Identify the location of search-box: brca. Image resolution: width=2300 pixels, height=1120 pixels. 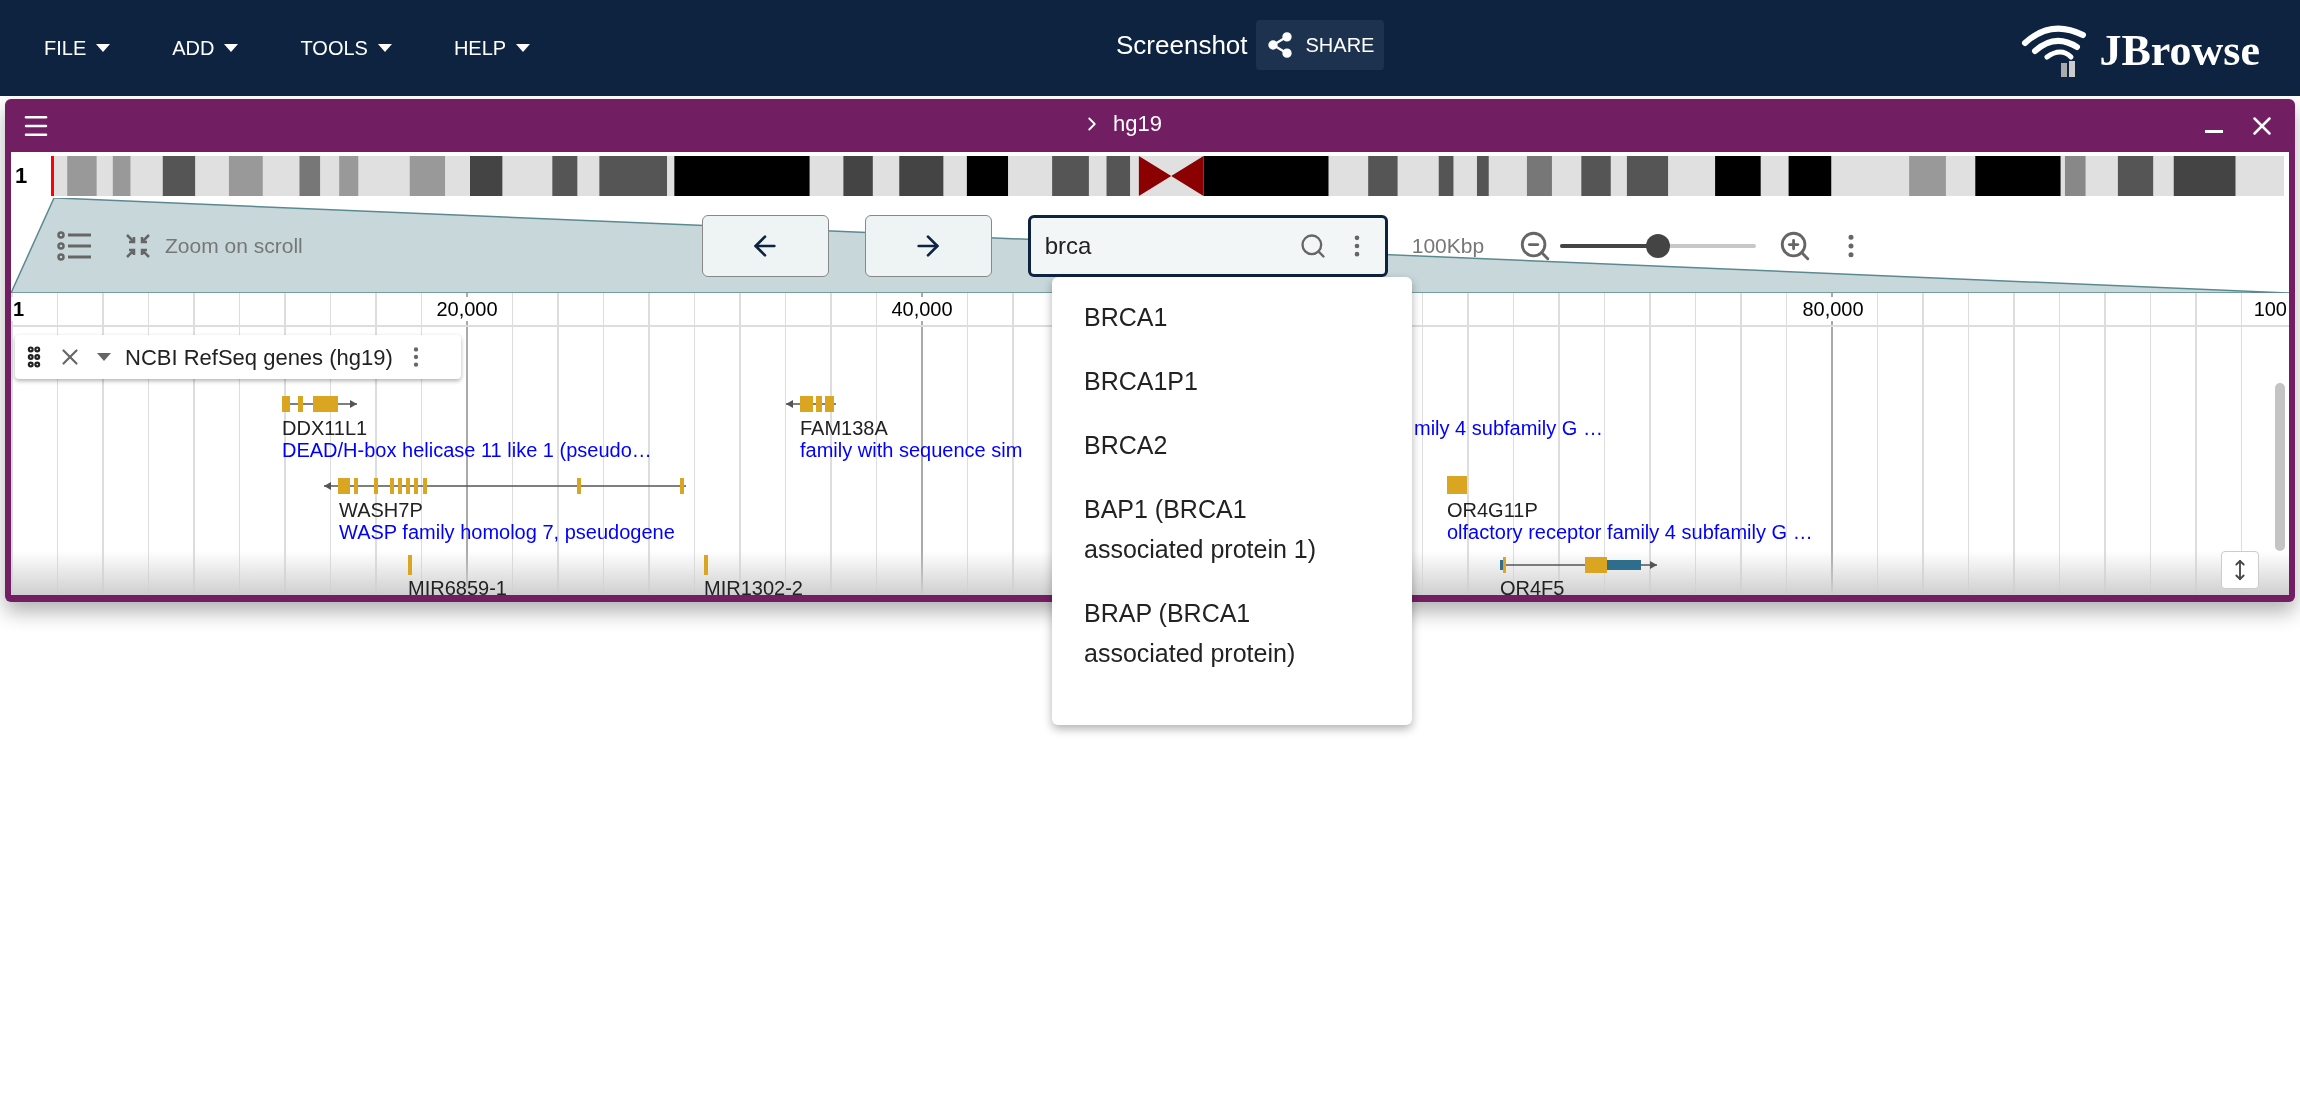
(1207, 245).